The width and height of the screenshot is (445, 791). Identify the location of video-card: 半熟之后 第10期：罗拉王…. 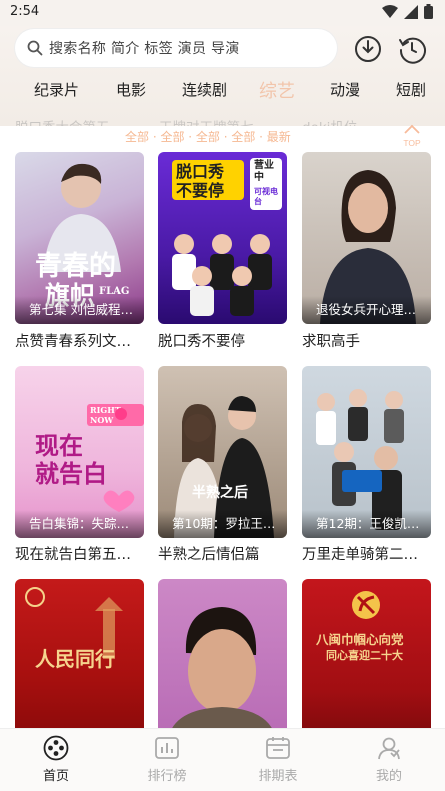
(222, 452).